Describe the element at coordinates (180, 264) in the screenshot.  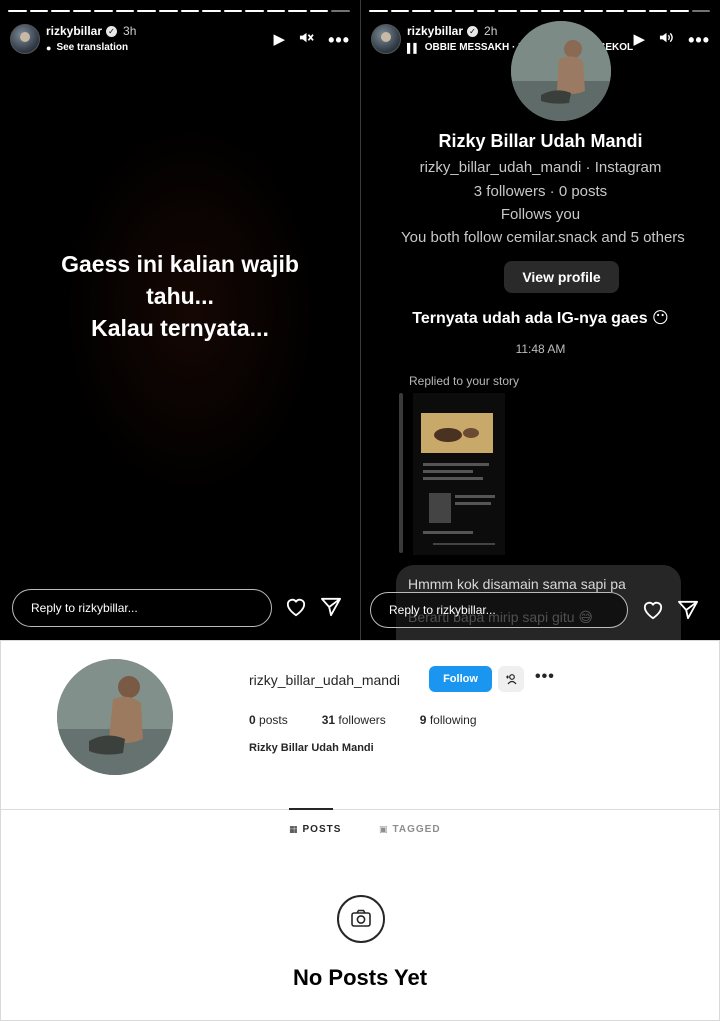
I see `caption-line: Gaess ini kalian wajib` at that location.